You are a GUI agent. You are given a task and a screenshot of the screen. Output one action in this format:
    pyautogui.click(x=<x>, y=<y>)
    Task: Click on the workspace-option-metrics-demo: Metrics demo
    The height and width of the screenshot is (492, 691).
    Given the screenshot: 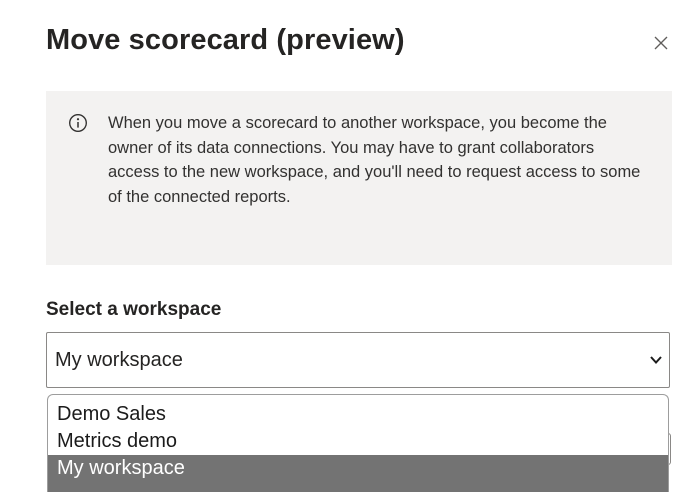 What is the action you would take?
    pyautogui.click(x=358, y=441)
    